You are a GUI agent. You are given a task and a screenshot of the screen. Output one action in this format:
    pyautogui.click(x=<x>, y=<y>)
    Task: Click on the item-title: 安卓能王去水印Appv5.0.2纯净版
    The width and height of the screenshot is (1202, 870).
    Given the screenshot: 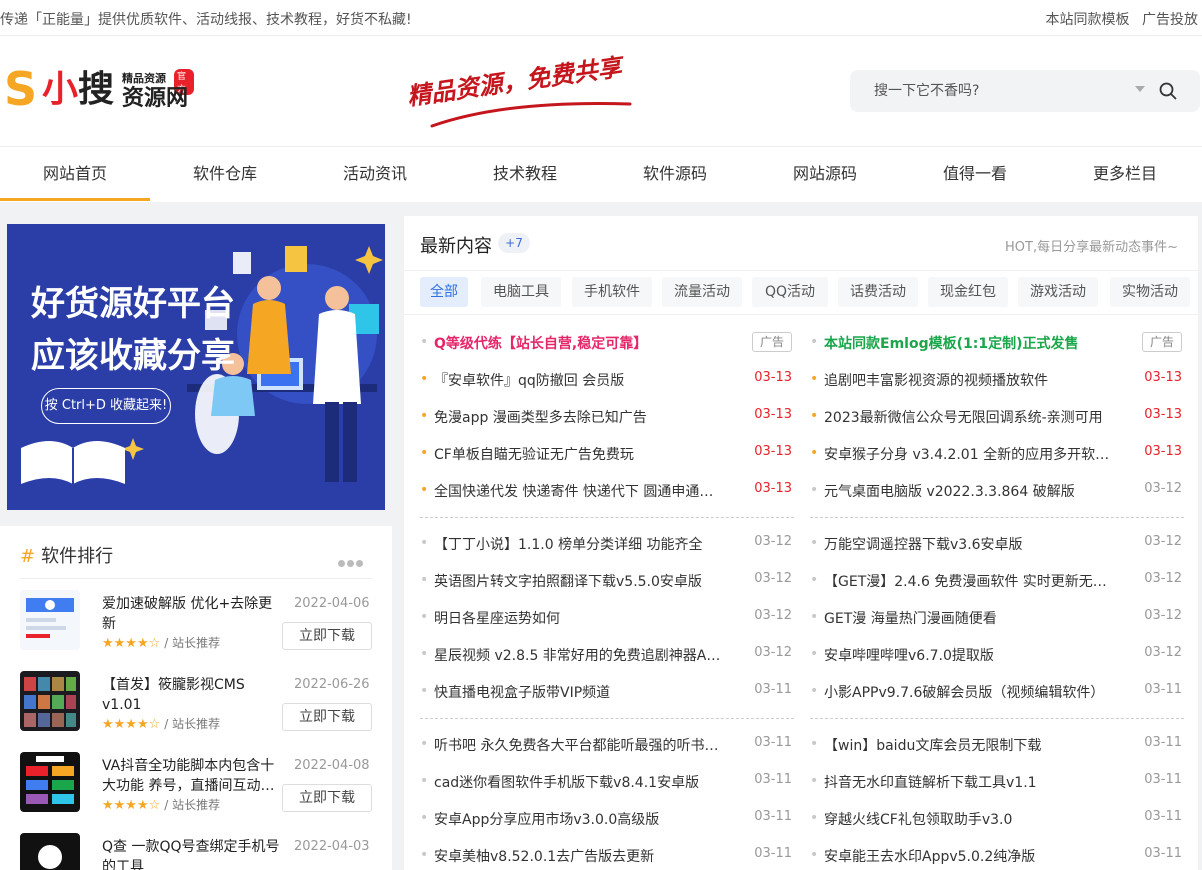 What is the action you would take?
    pyautogui.click(x=976, y=856)
    